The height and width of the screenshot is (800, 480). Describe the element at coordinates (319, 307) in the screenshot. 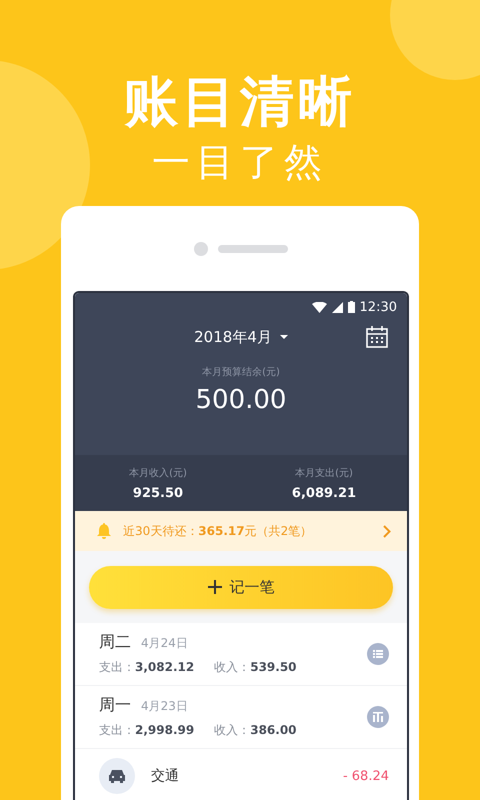

I see `wifi-icon` at that location.